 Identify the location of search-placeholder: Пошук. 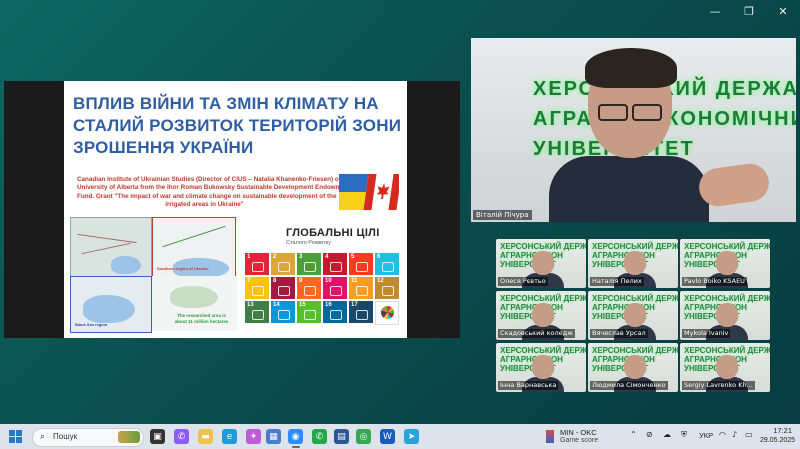
(65, 436).